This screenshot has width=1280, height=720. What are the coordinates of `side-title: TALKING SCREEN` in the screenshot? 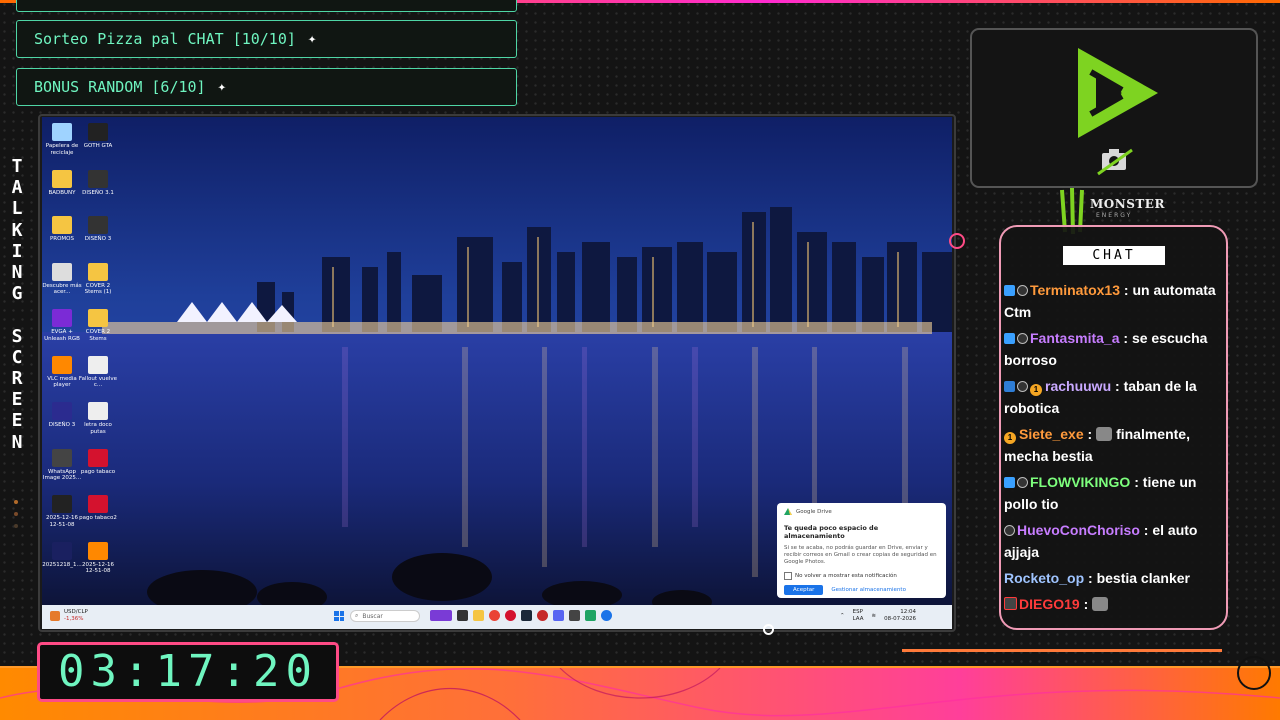 It's located at (17, 304).